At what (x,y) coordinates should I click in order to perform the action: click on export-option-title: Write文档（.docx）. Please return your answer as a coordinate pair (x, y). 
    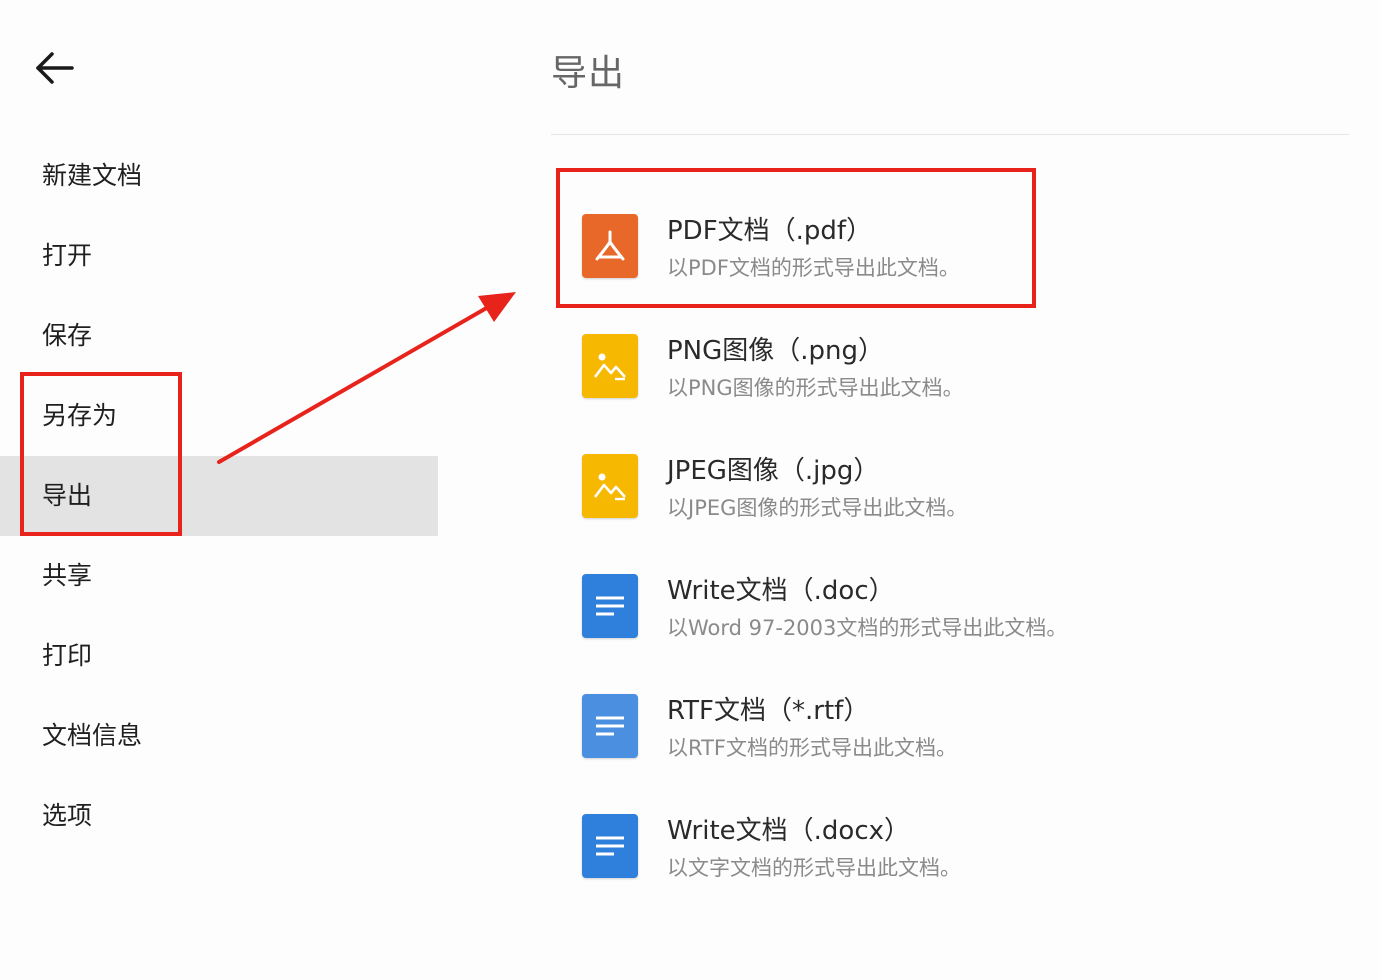
    Looking at the image, I should click on (789, 831).